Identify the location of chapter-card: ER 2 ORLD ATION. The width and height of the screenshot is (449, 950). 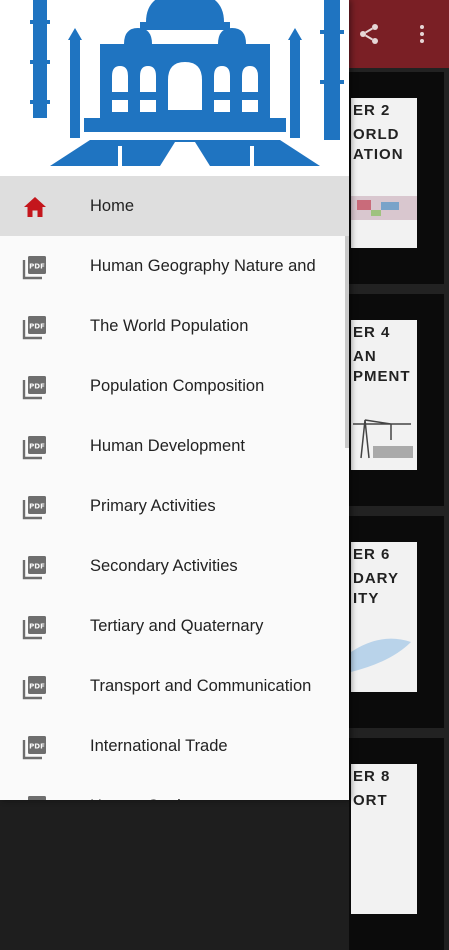
(396, 178).